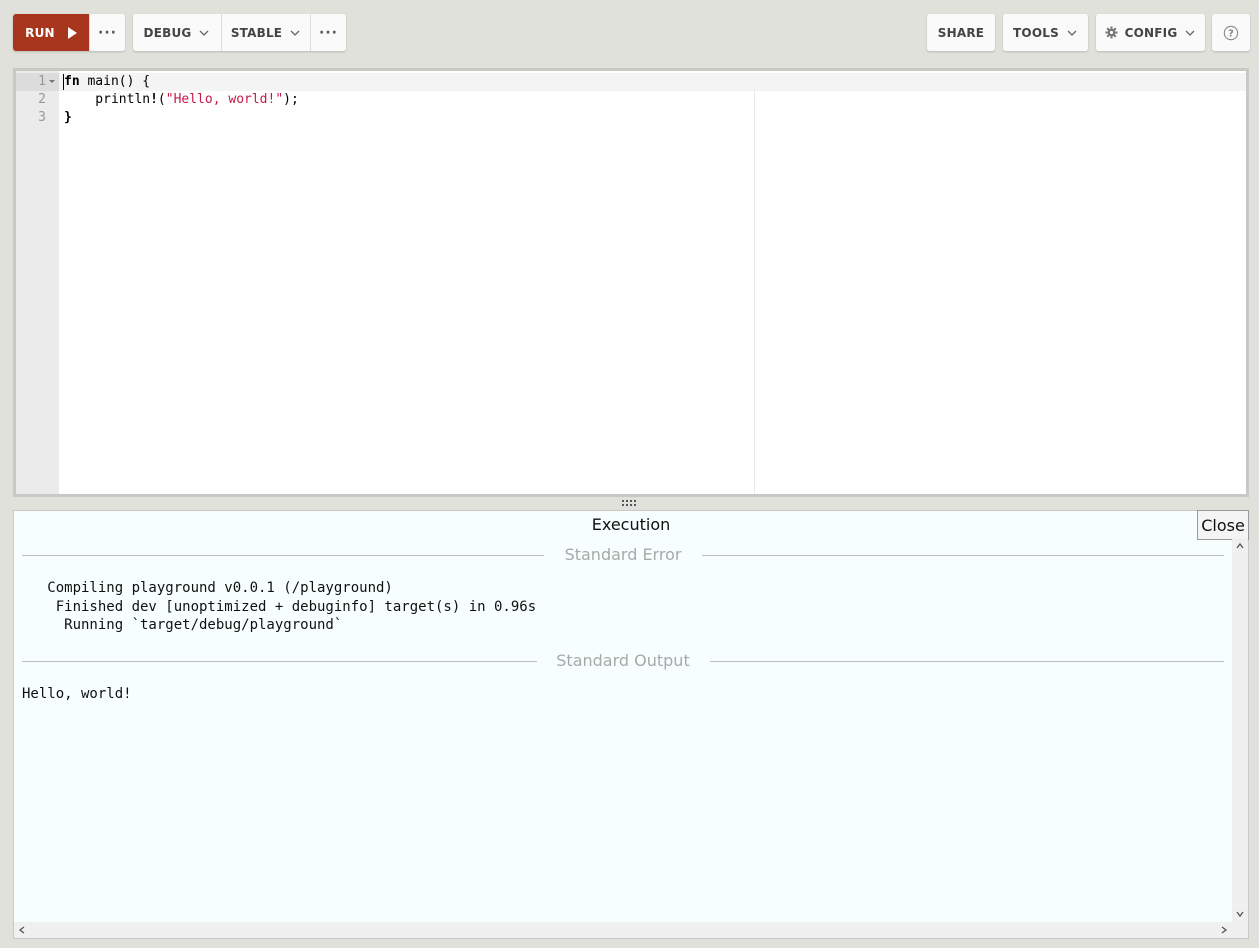  I want to click on tools-label: TOOLS, so click(1036, 32).